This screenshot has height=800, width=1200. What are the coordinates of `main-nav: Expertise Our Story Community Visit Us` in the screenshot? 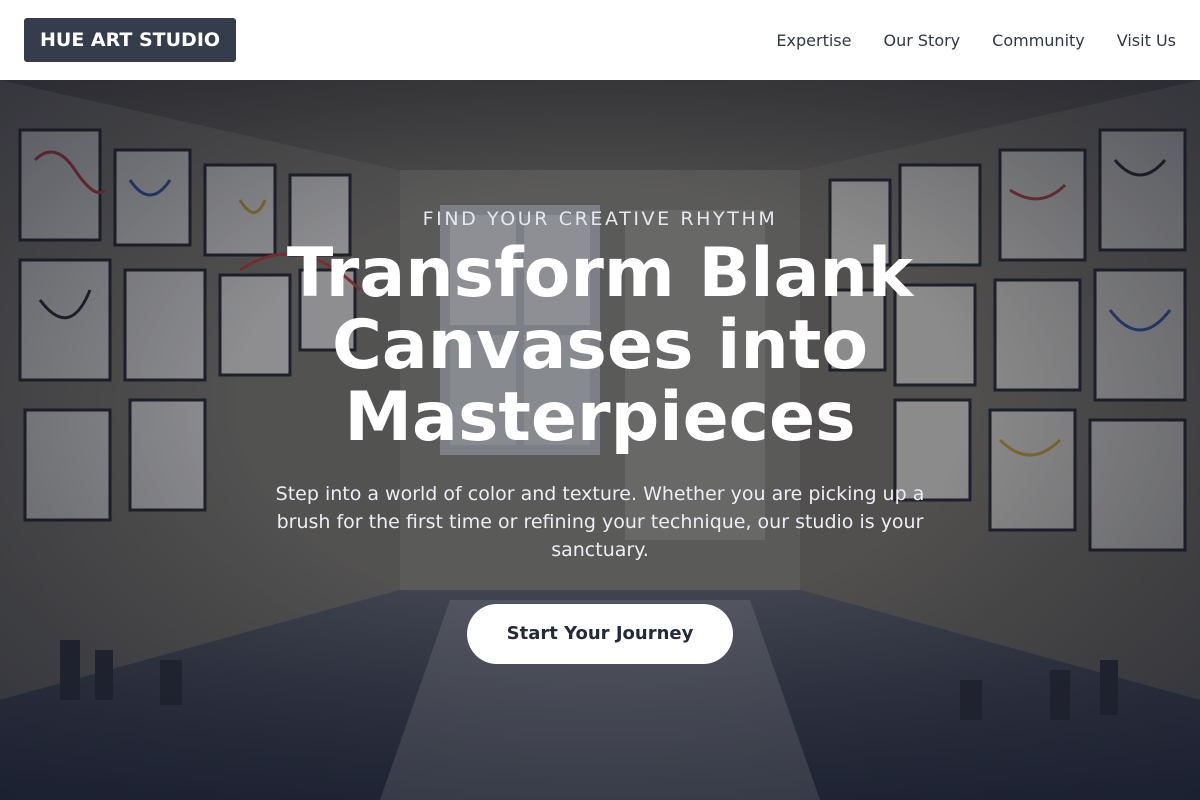 It's located at (976, 40).